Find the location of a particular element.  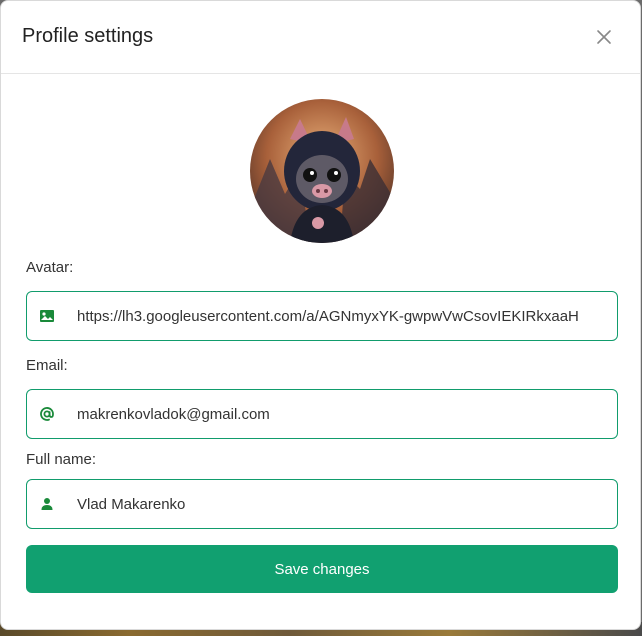

close-icon is located at coordinates (604, 37).